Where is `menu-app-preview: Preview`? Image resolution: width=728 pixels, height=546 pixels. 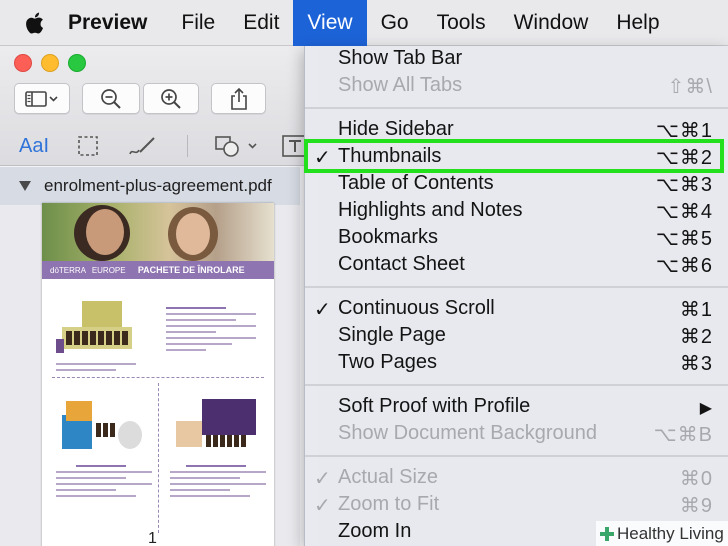
menu-app-preview: Preview is located at coordinates (112, 23).